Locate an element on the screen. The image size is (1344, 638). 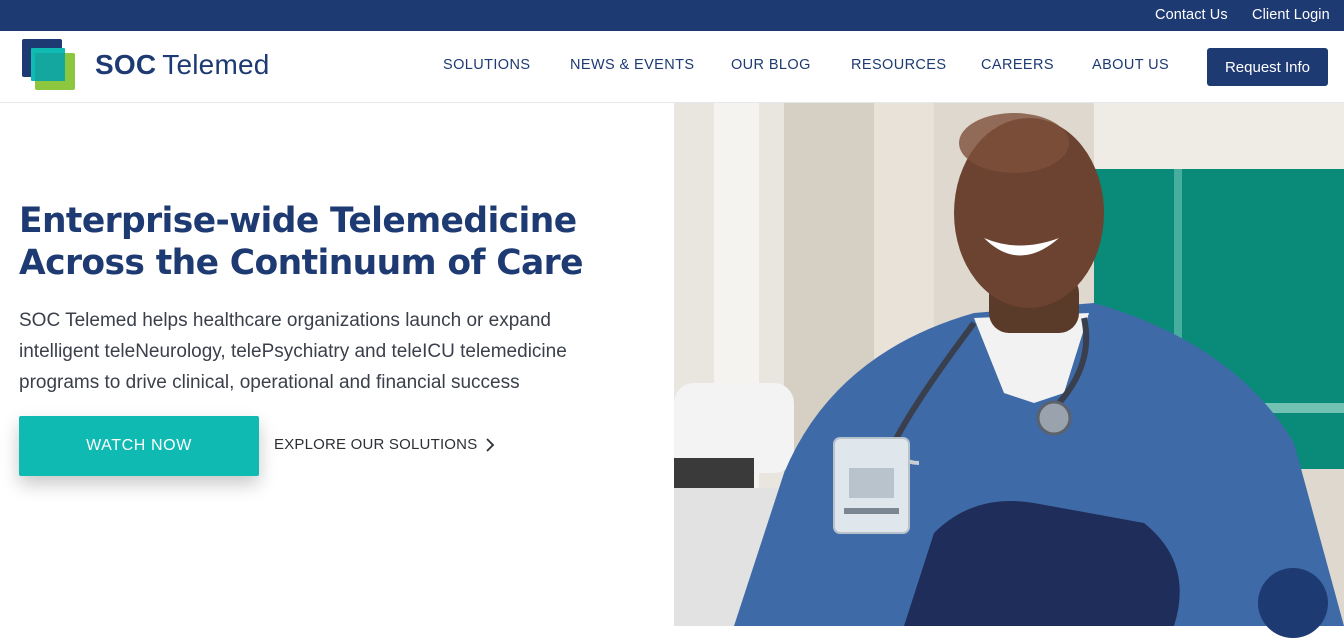
logo-text-light: Telemed is located at coordinates (216, 64).